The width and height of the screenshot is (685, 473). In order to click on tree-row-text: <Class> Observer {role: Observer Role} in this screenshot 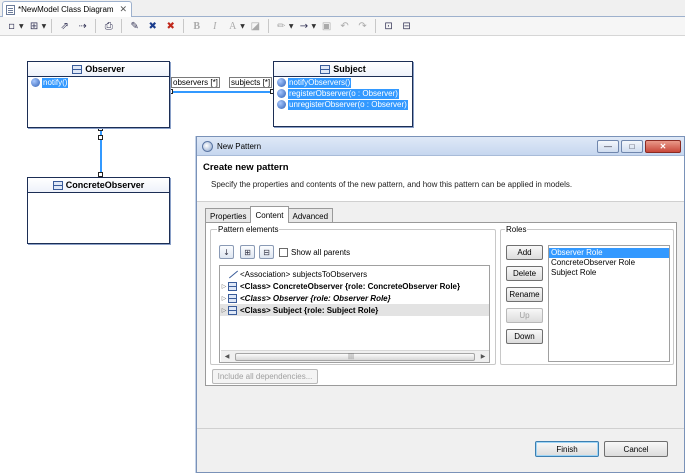, I will do `click(315, 298)`.